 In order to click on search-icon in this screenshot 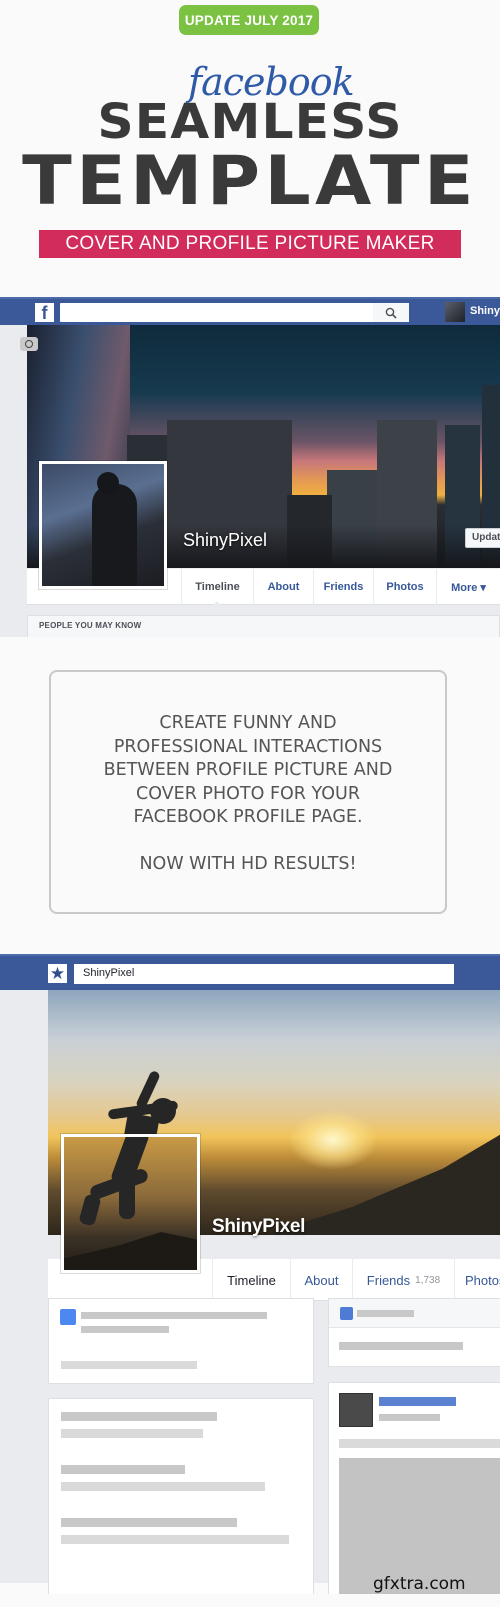, I will do `click(391, 313)`.